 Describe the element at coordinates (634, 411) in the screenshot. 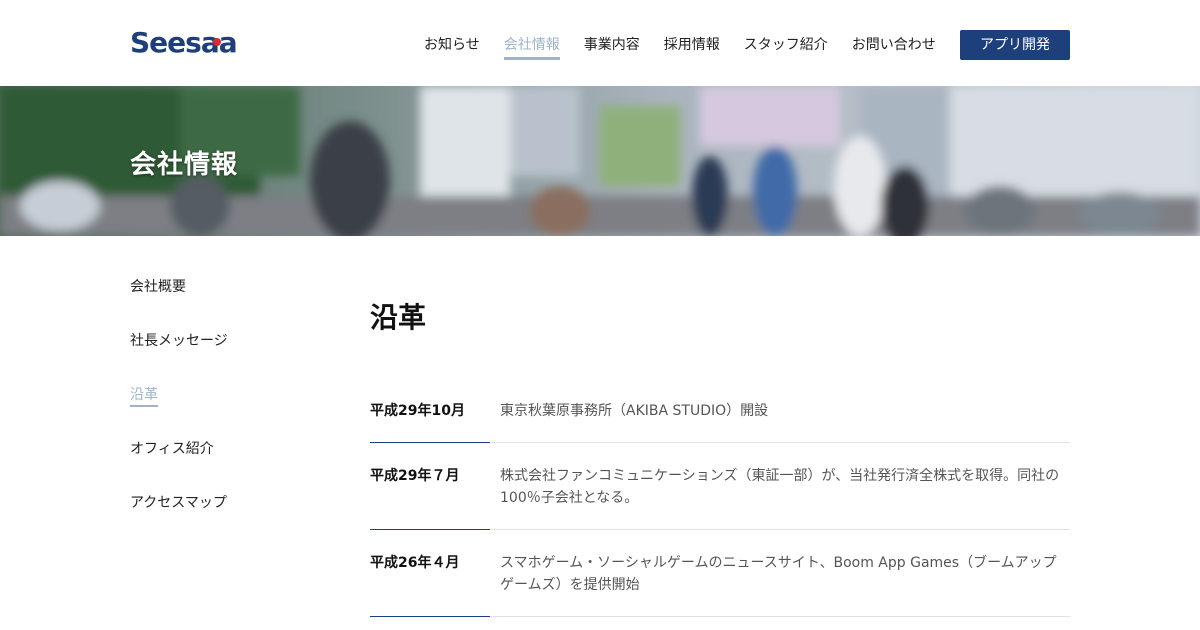

I see `history-text: 東京秋葉原事務所（AKIBA STUDIO）開設` at that location.